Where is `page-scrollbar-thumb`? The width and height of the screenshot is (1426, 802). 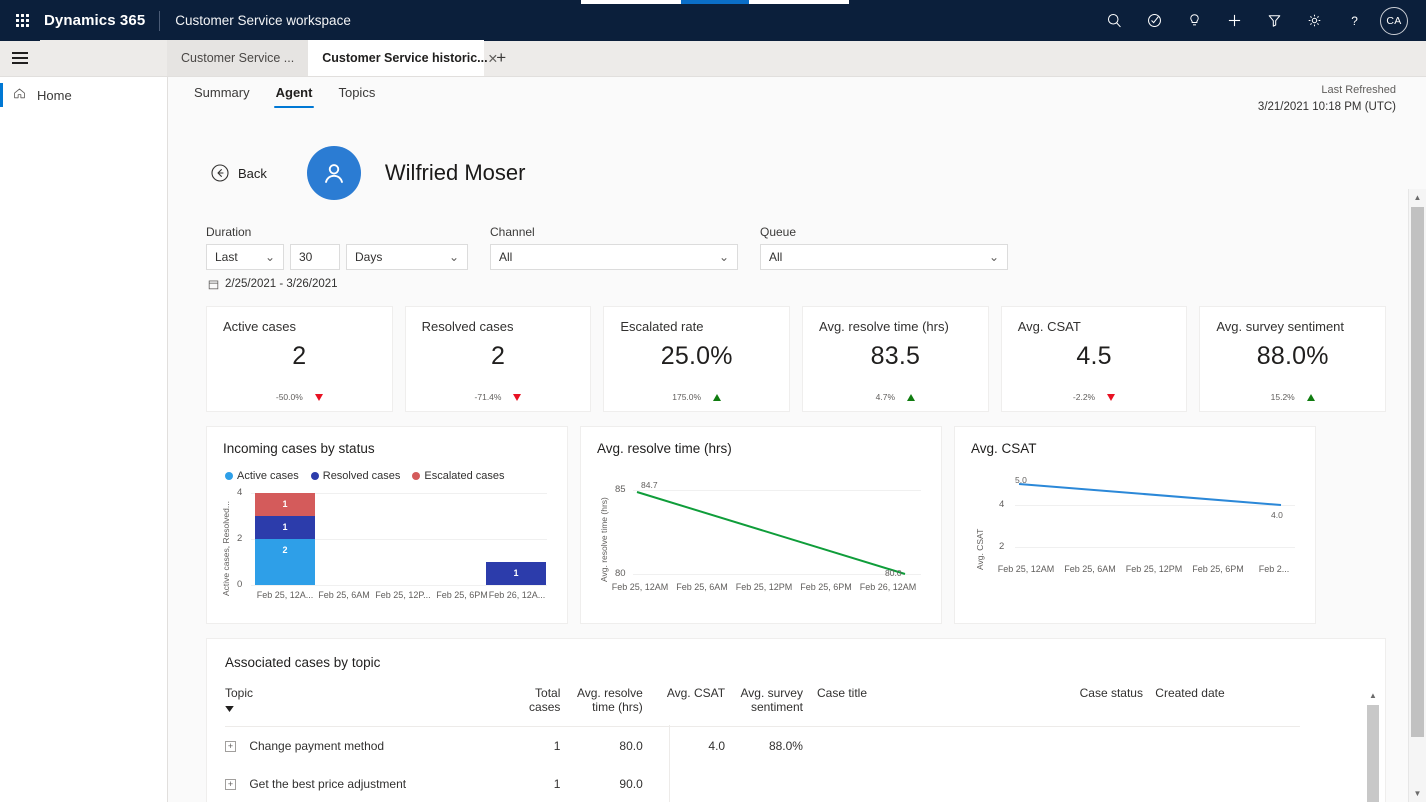 page-scrollbar-thumb is located at coordinates (1417, 472).